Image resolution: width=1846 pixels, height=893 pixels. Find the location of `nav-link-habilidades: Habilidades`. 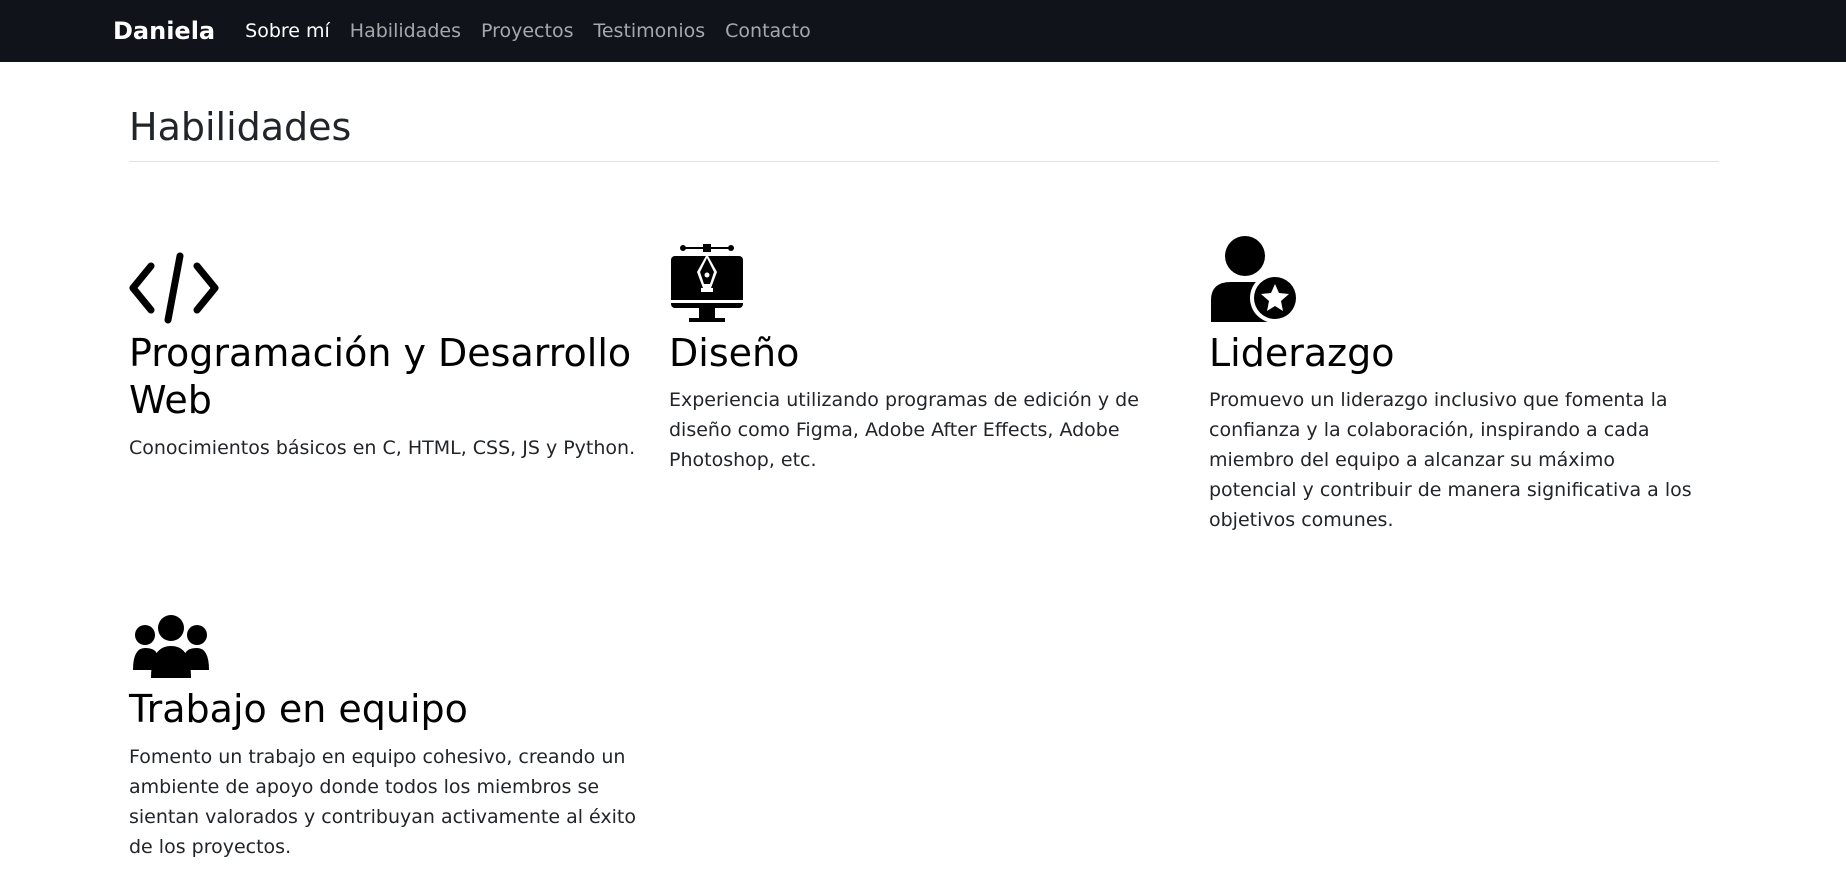

nav-link-habilidades: Habilidades is located at coordinates (405, 31).